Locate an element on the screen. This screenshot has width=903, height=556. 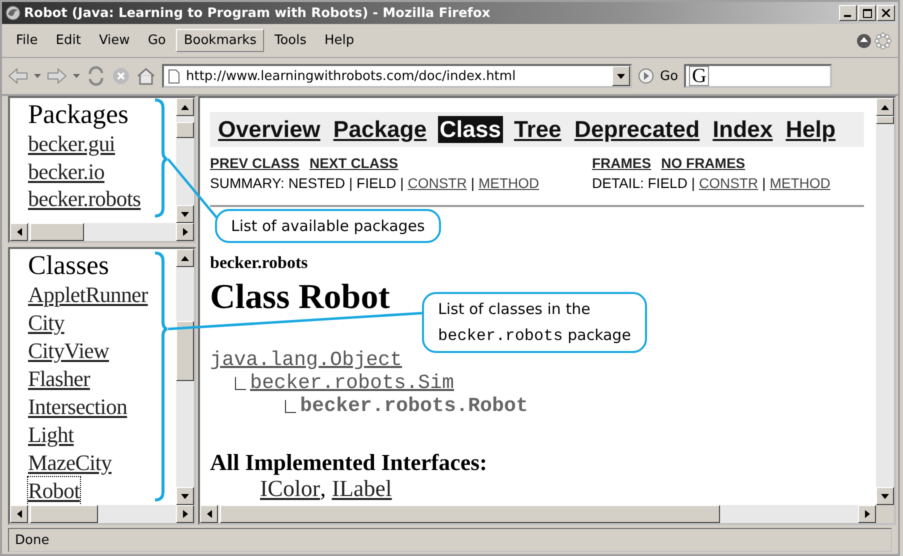
nav-link: Index is located at coordinates (742, 129).